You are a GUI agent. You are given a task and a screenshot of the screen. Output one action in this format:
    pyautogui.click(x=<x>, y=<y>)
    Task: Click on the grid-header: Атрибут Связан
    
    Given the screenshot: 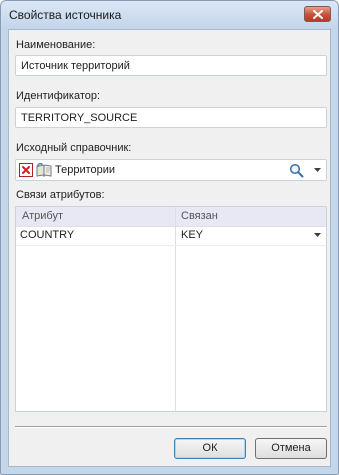 What is the action you would take?
    pyautogui.click(x=171, y=217)
    